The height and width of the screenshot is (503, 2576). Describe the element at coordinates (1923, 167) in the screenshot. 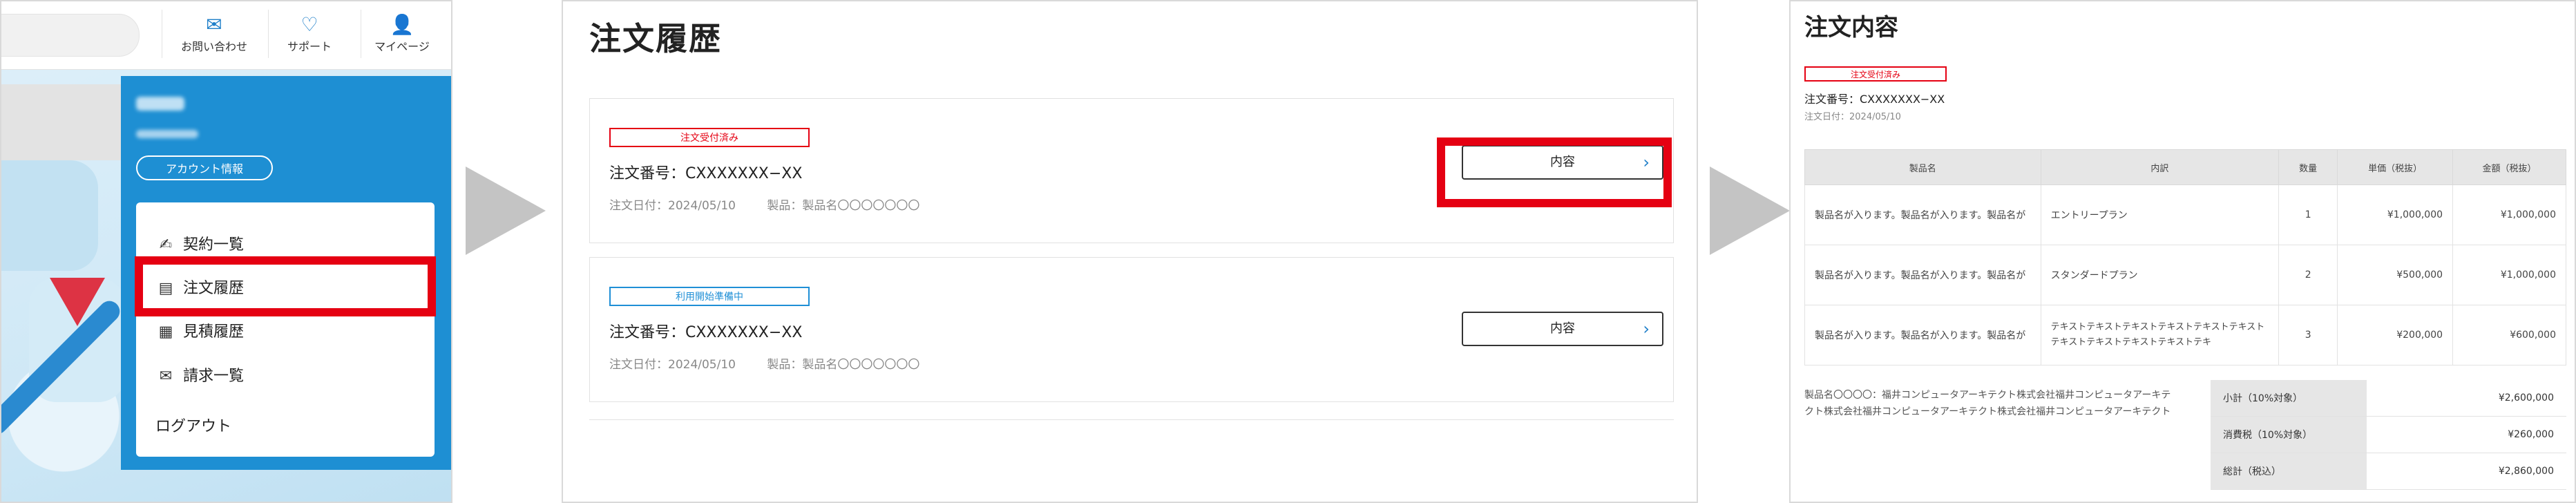

I see `column-header: 製品名` at that location.